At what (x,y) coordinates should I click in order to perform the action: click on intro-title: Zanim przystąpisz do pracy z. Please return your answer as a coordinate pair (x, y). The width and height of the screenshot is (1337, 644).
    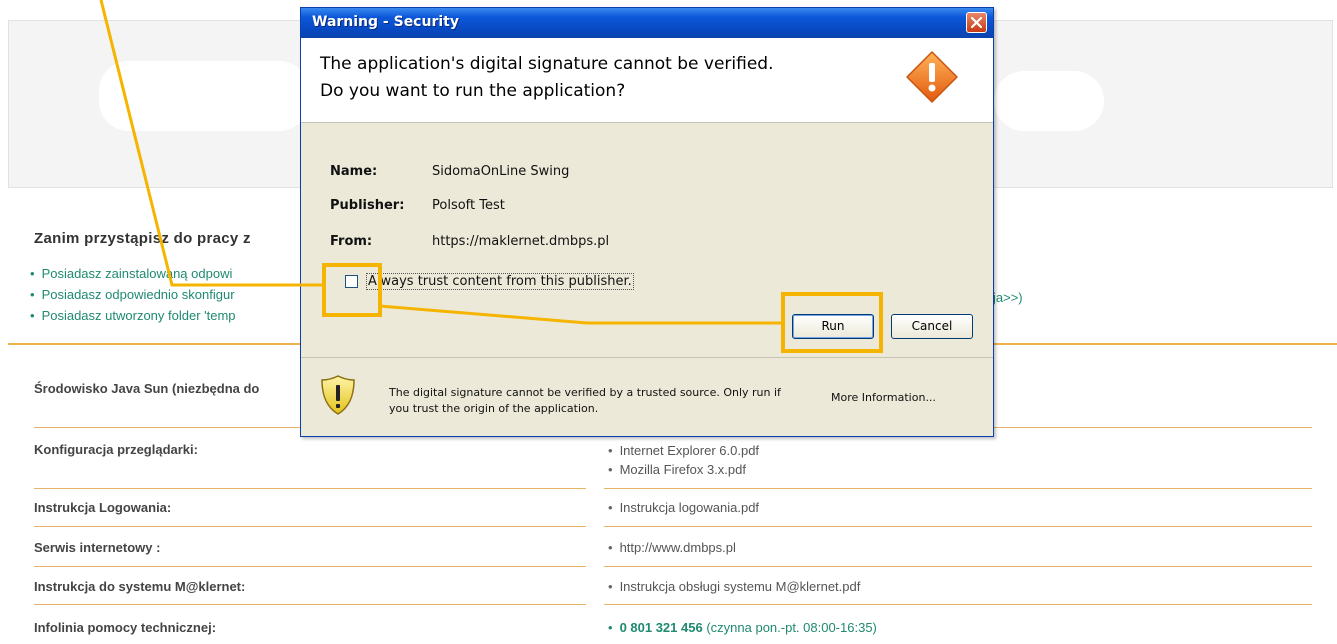
    Looking at the image, I should click on (142, 238).